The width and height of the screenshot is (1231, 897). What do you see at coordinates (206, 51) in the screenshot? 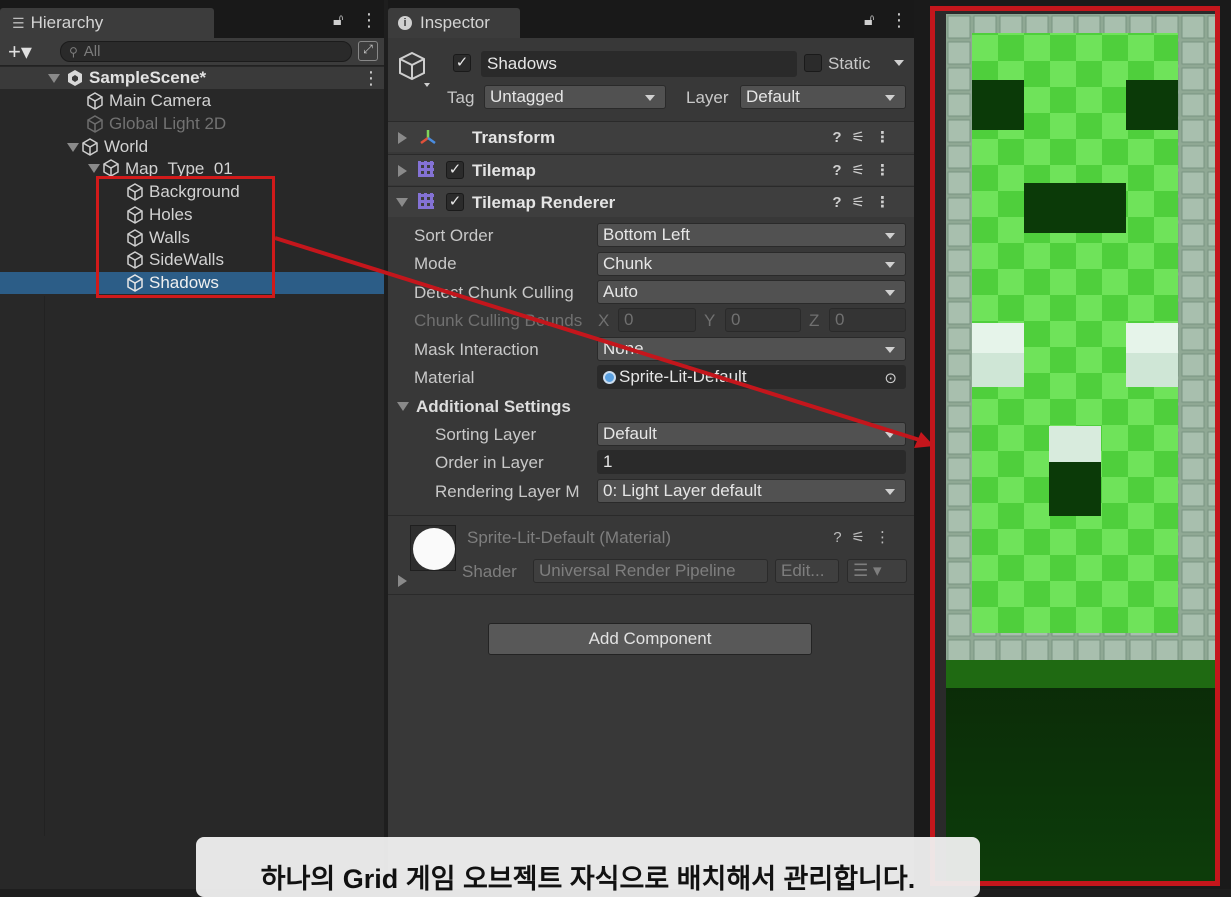
I see `search-input: ⚲ All` at bounding box center [206, 51].